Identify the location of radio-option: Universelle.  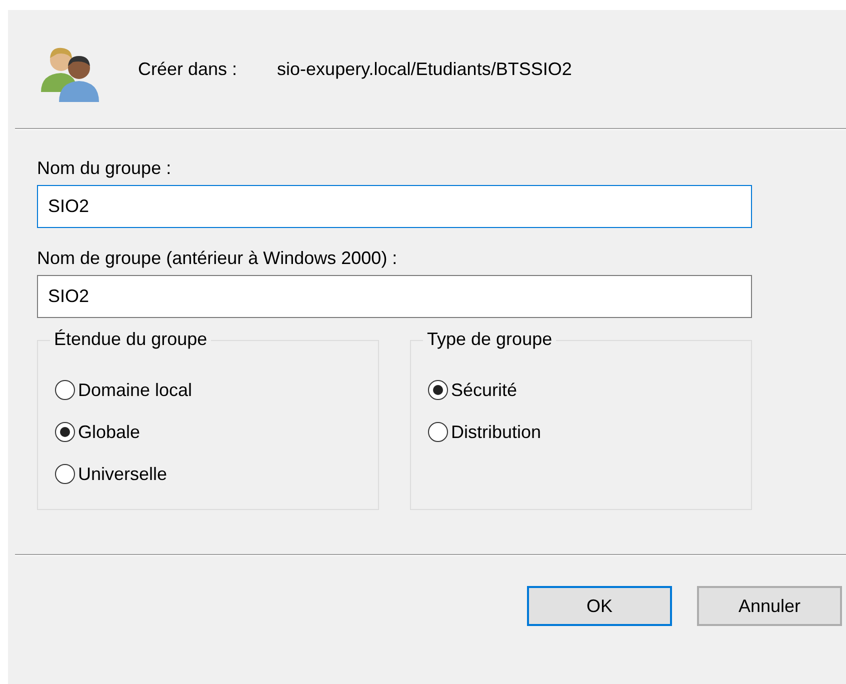
(111, 474).